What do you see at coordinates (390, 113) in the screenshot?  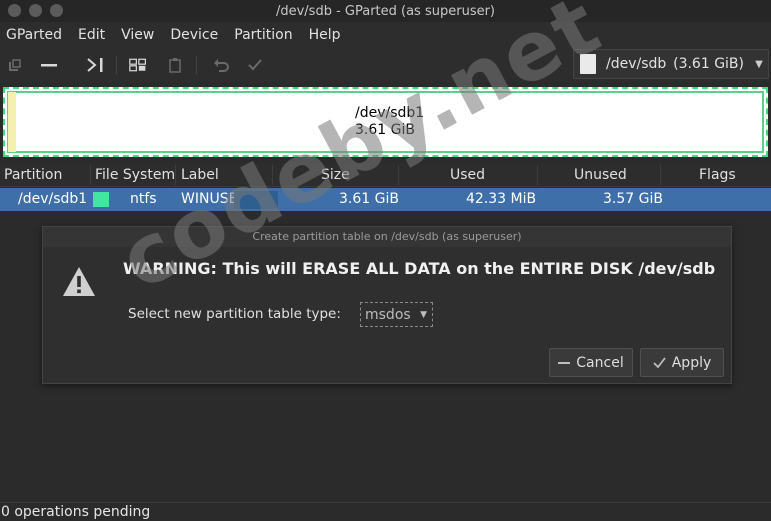 I see `partition-block-name: /dev/sdb1` at bounding box center [390, 113].